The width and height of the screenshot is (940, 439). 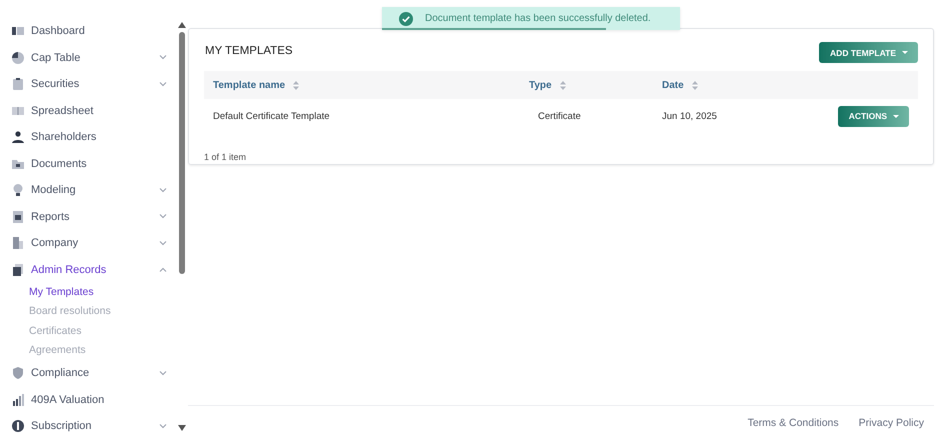 What do you see at coordinates (88, 269) in the screenshot?
I see `sidebar-item: Admin Records` at bounding box center [88, 269].